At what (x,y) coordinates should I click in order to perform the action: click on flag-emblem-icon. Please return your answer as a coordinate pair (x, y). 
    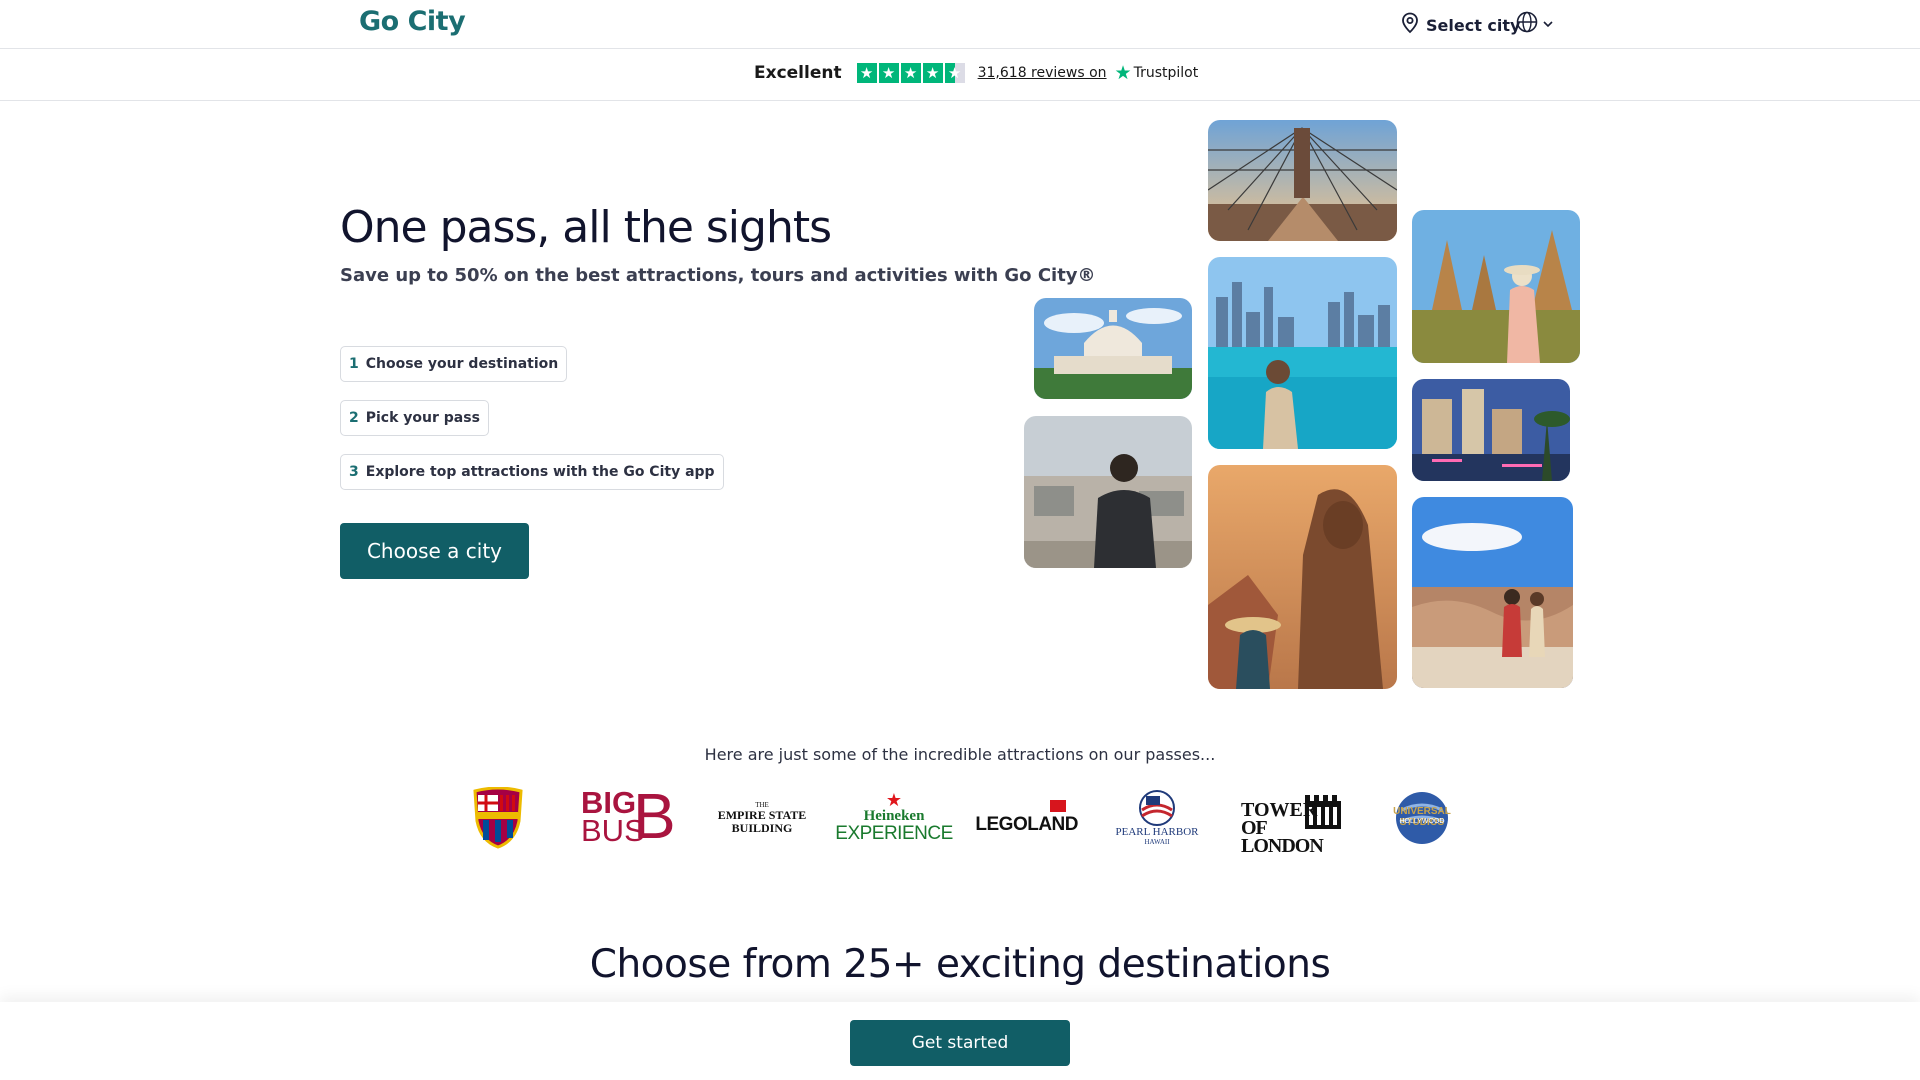
    Looking at the image, I should click on (1157, 808).